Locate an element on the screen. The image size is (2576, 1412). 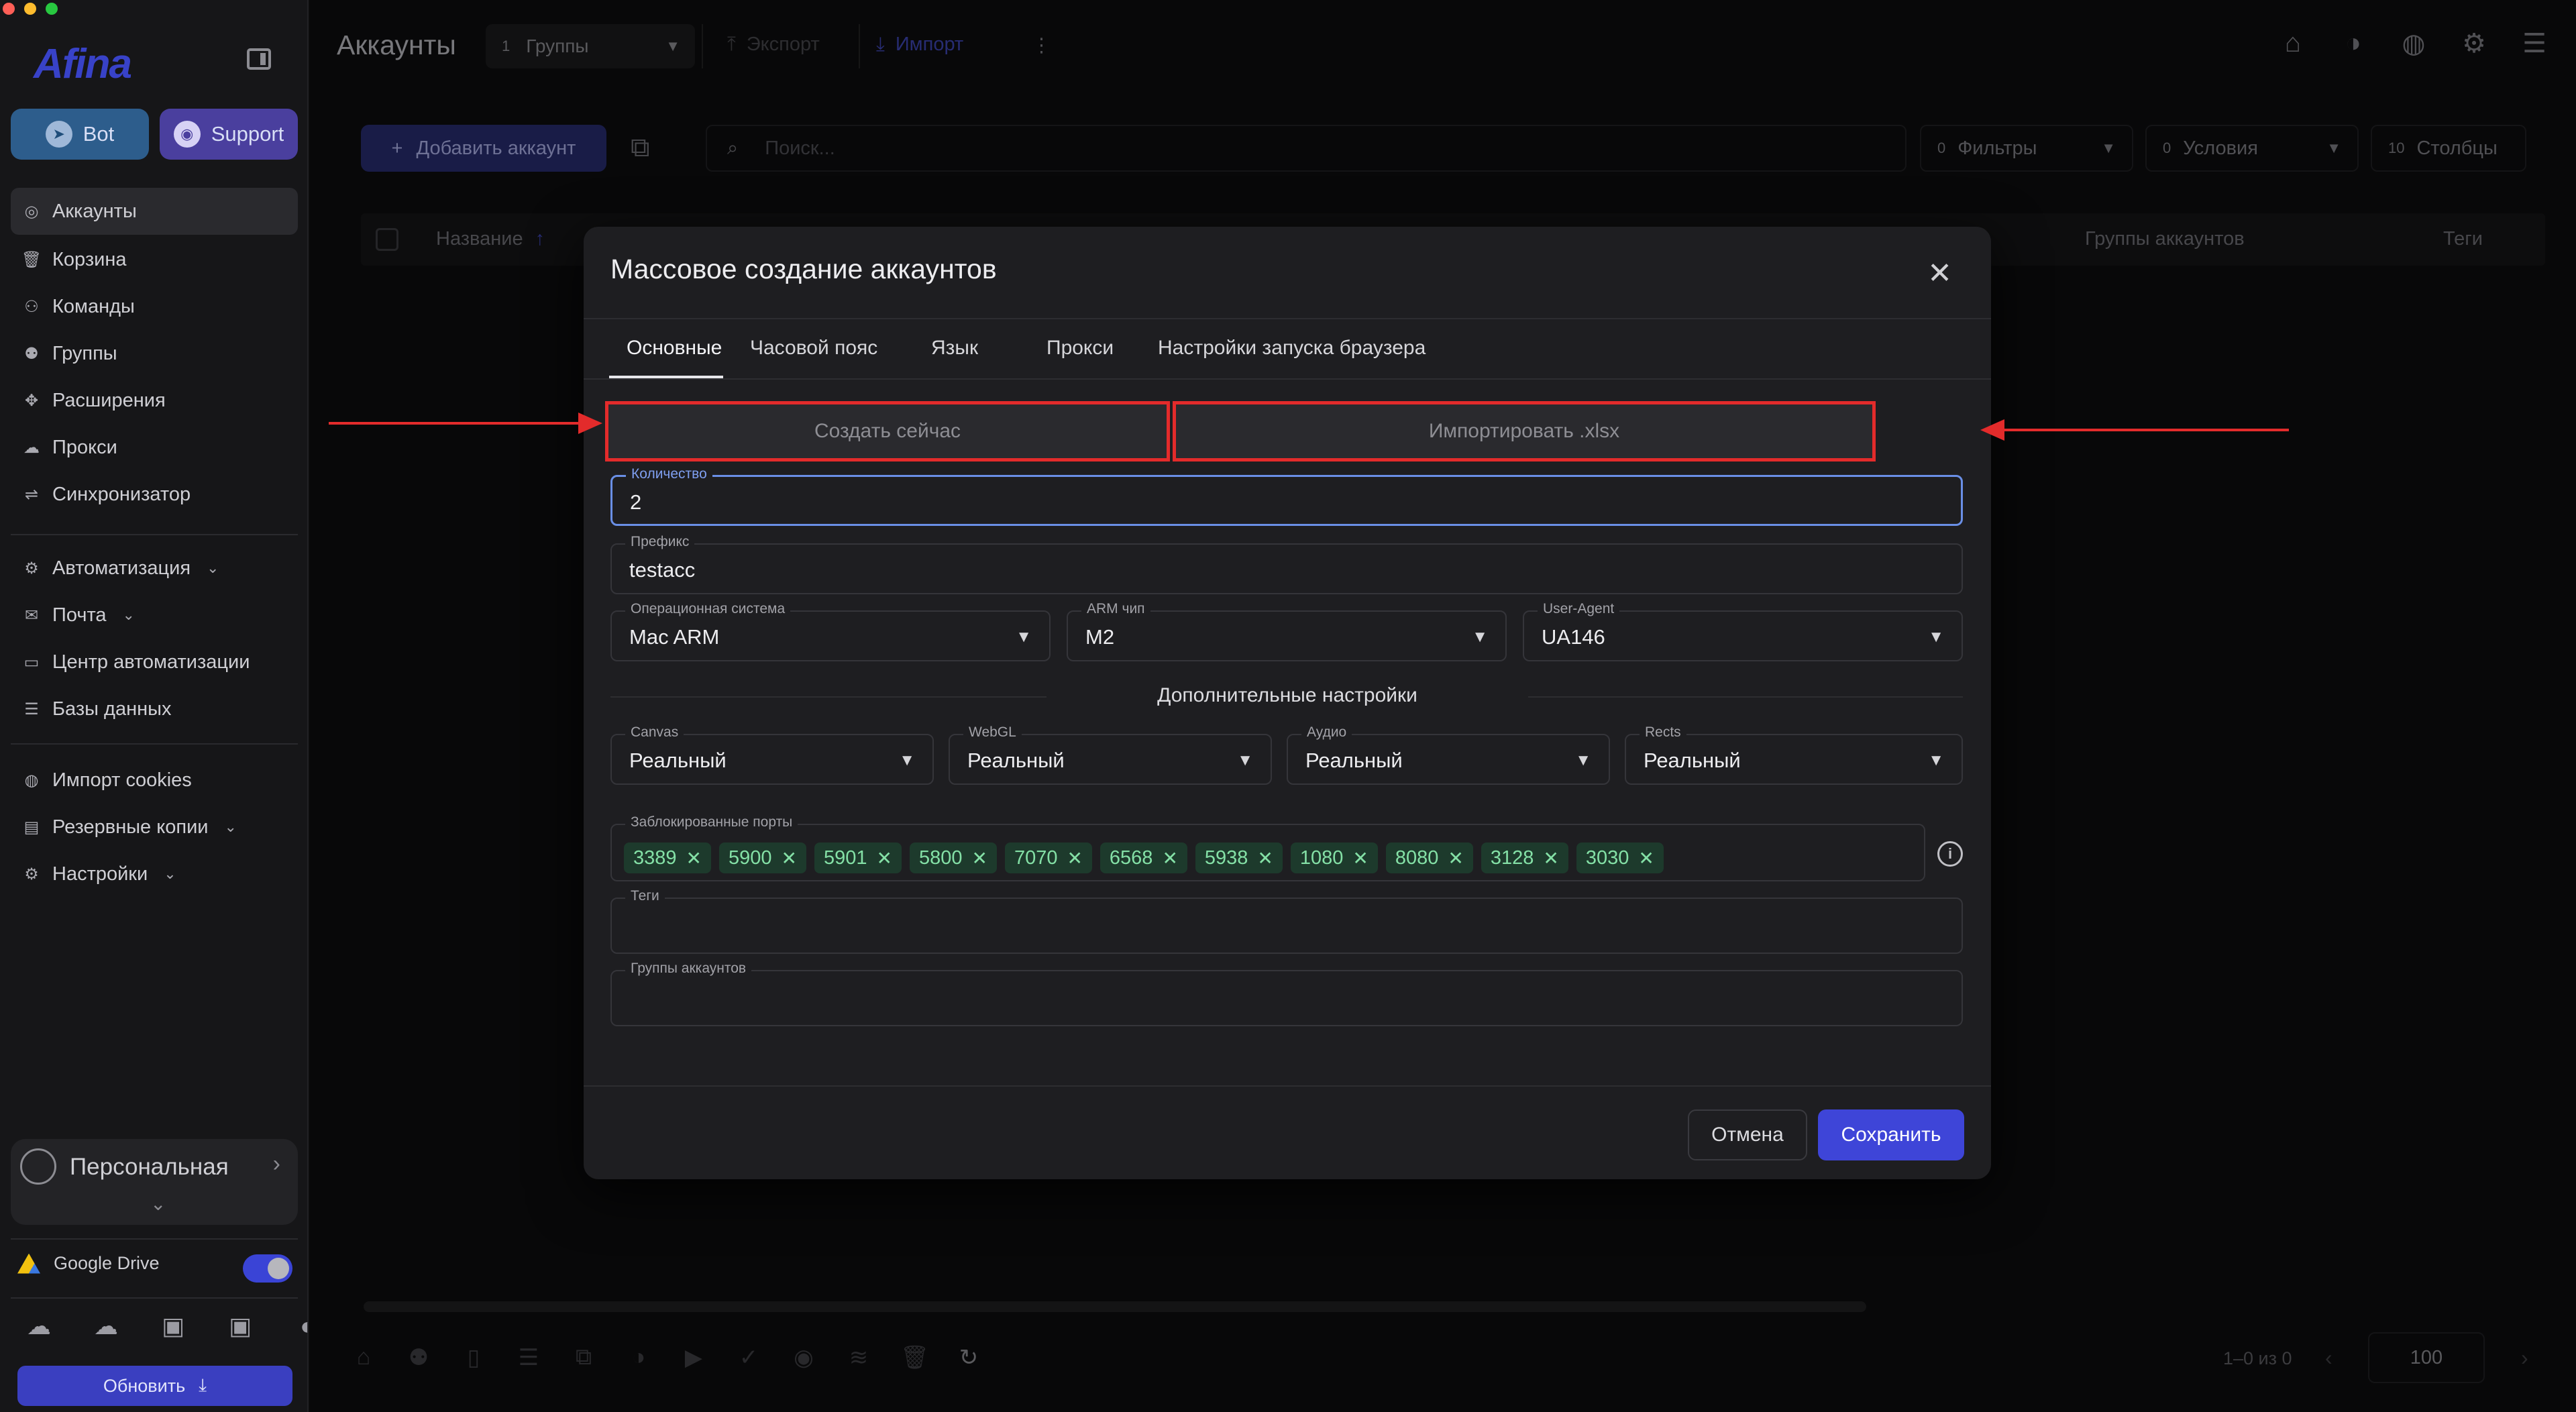
update-button: Обновить ⤓ is located at coordinates (154, 1386).